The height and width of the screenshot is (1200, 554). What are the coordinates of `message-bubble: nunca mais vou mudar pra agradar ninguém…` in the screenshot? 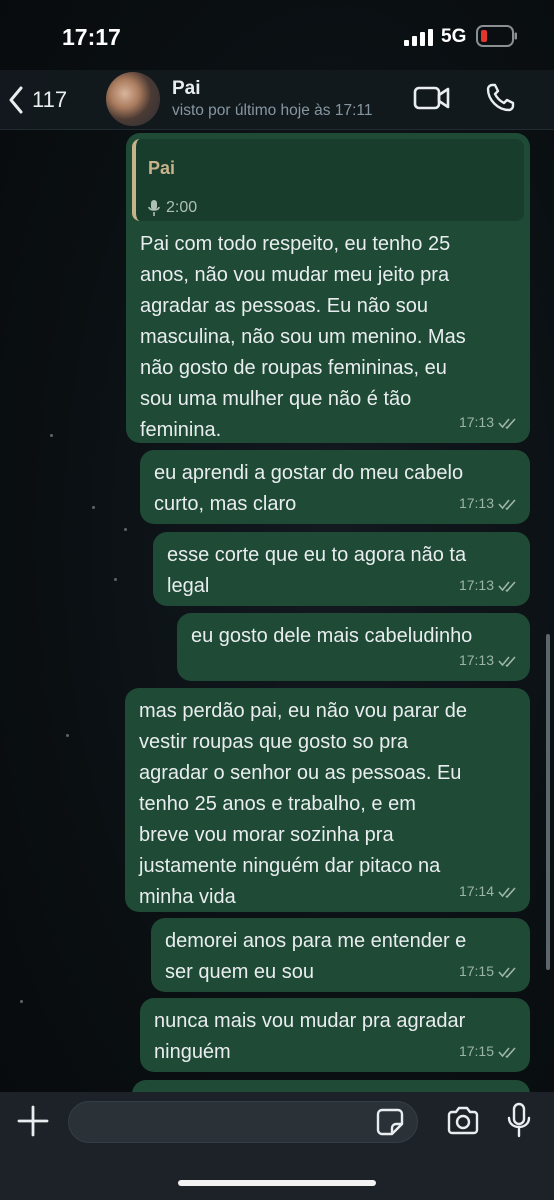 It's located at (335, 1035).